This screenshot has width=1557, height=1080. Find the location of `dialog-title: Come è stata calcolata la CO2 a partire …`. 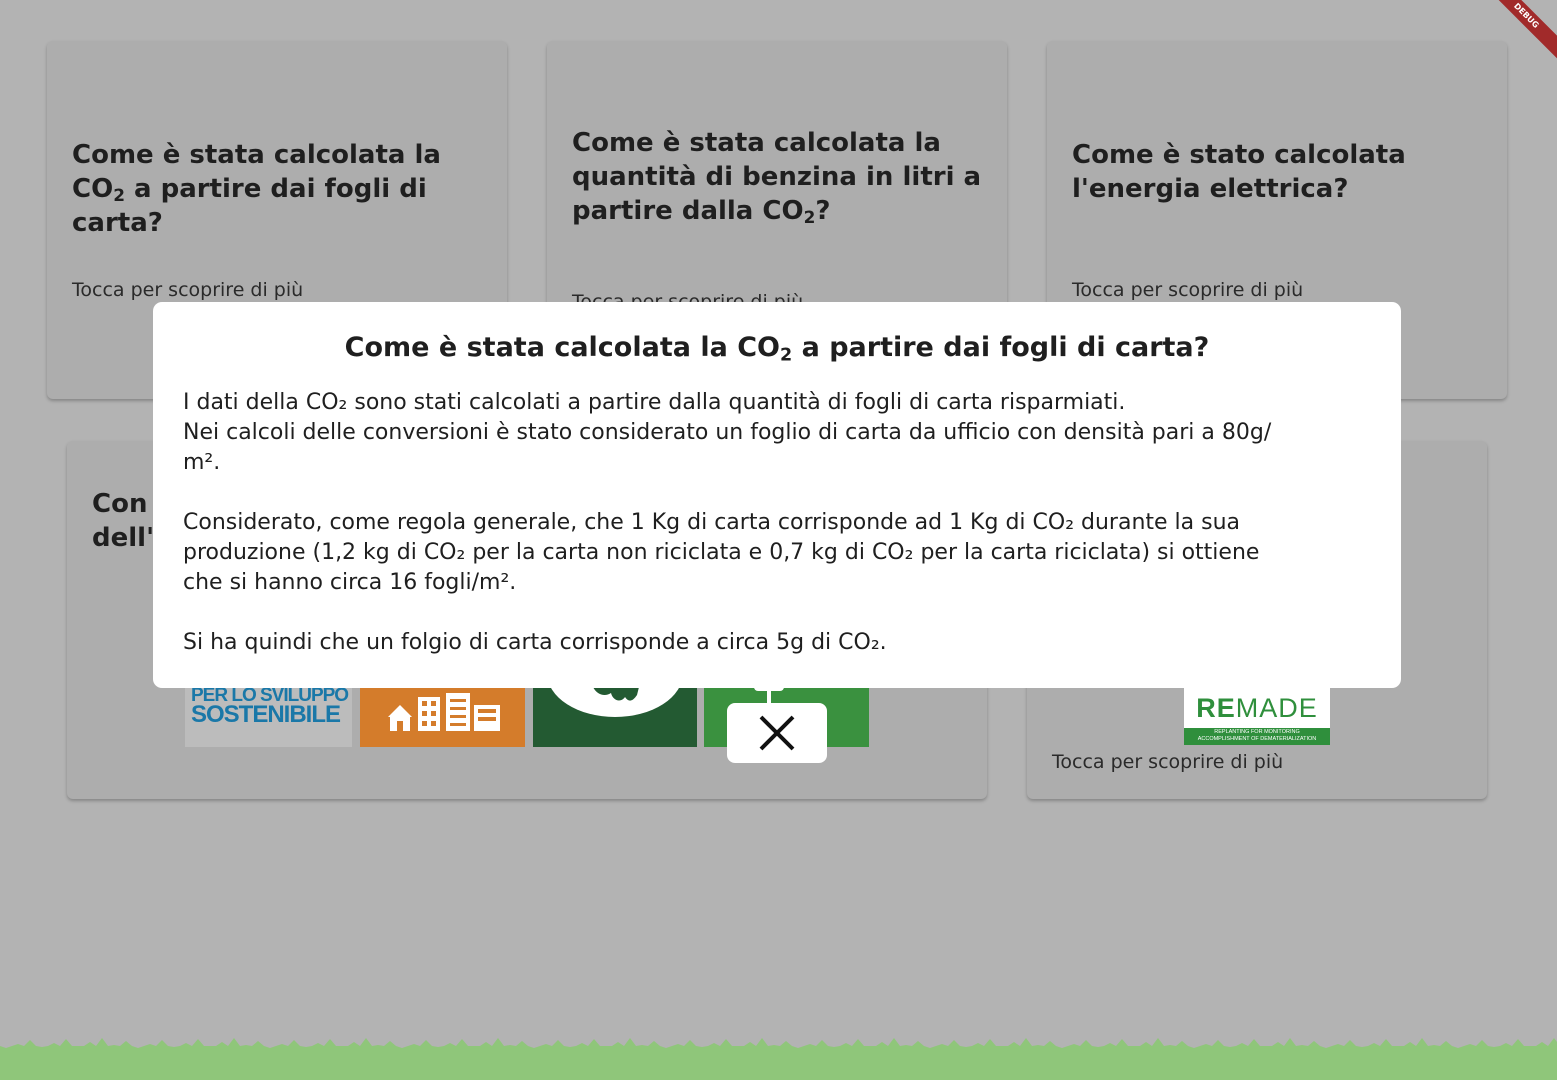

dialog-title: Come è stata calcolata la CO2 a partire … is located at coordinates (777, 349).